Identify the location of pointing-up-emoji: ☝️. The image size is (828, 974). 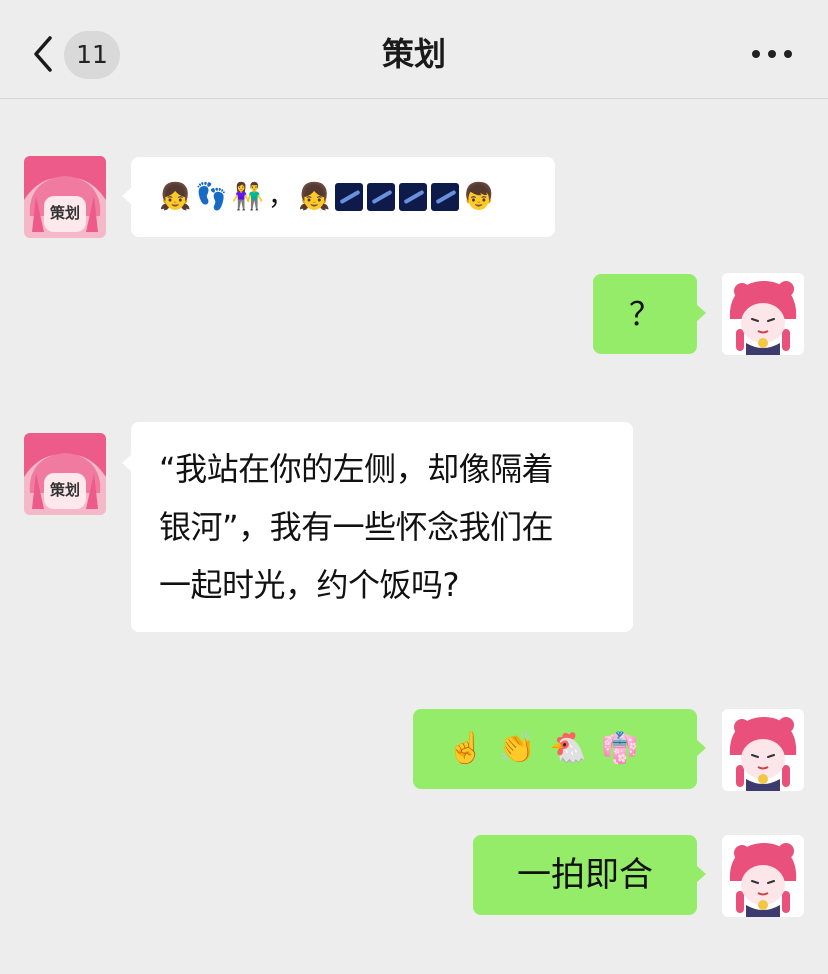
(471, 748).